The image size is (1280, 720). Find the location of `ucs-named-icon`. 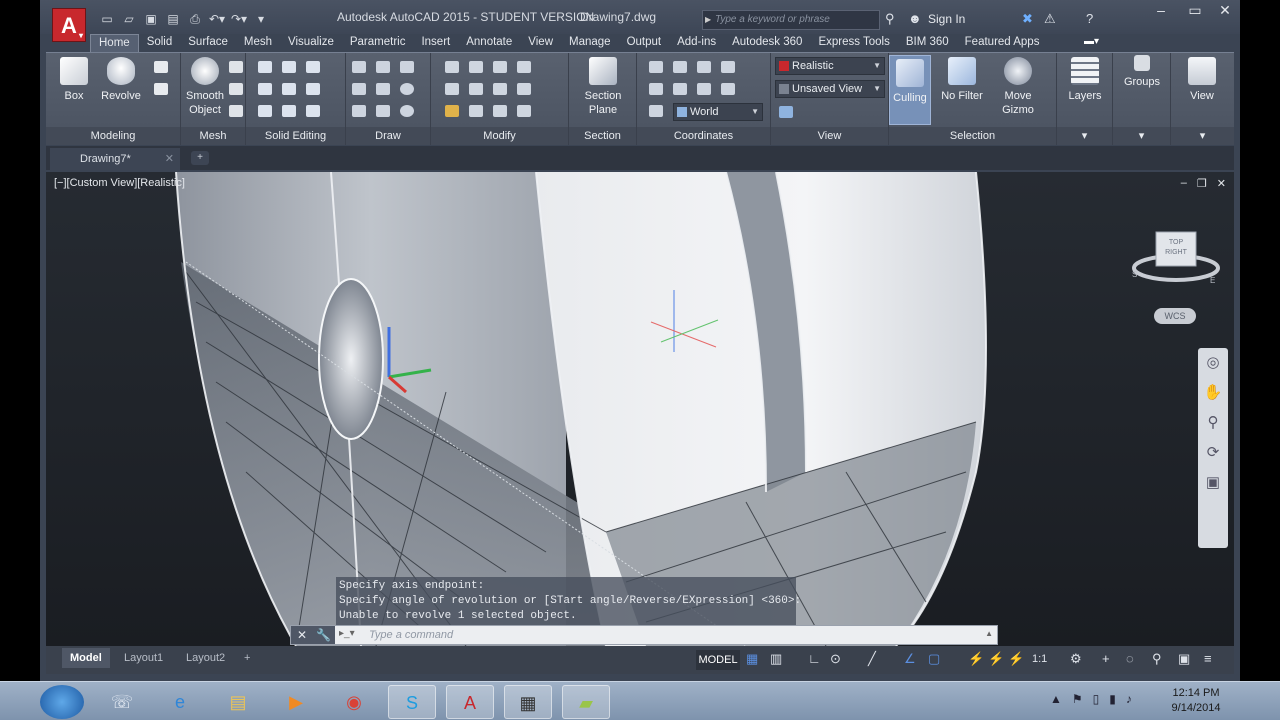

ucs-named-icon is located at coordinates (656, 111).